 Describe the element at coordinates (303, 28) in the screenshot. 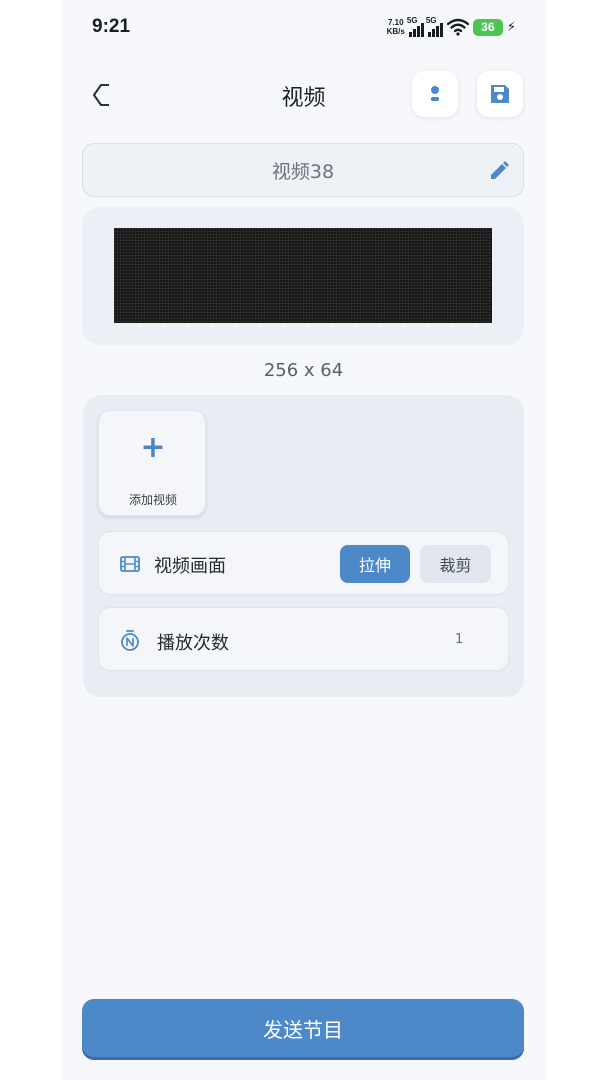

I see `status-bar: 9:21 7.10 KB/s 5G 5G 36 ⚡` at that location.